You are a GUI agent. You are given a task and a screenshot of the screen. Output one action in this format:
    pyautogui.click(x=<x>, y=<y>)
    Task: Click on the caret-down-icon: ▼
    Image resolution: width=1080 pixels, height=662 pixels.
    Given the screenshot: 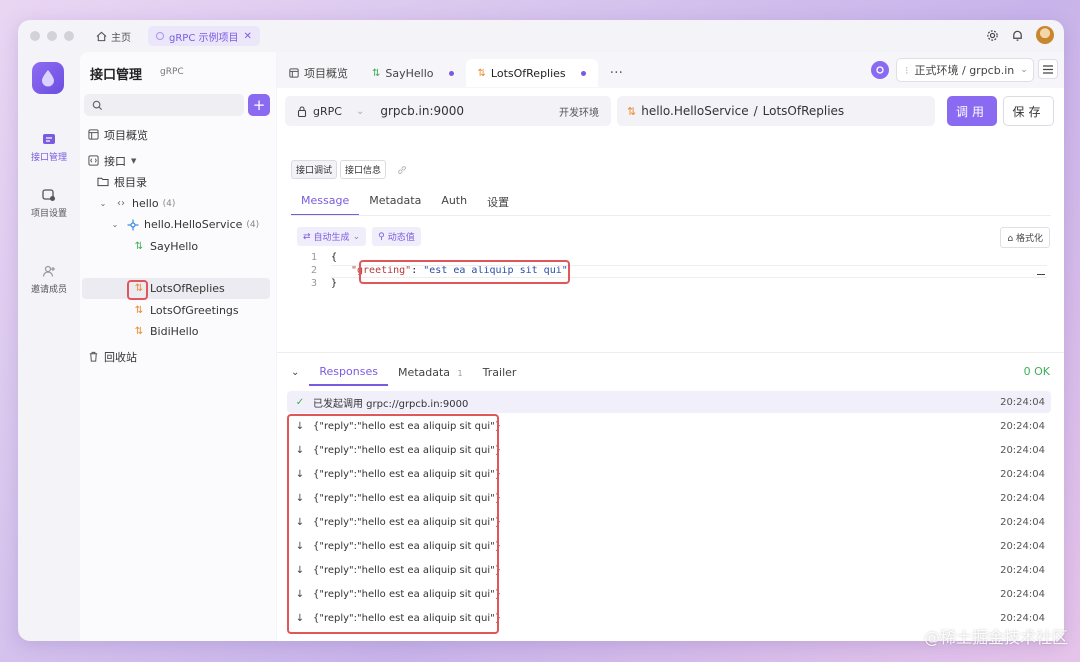 What is the action you would take?
    pyautogui.click(x=133, y=161)
    